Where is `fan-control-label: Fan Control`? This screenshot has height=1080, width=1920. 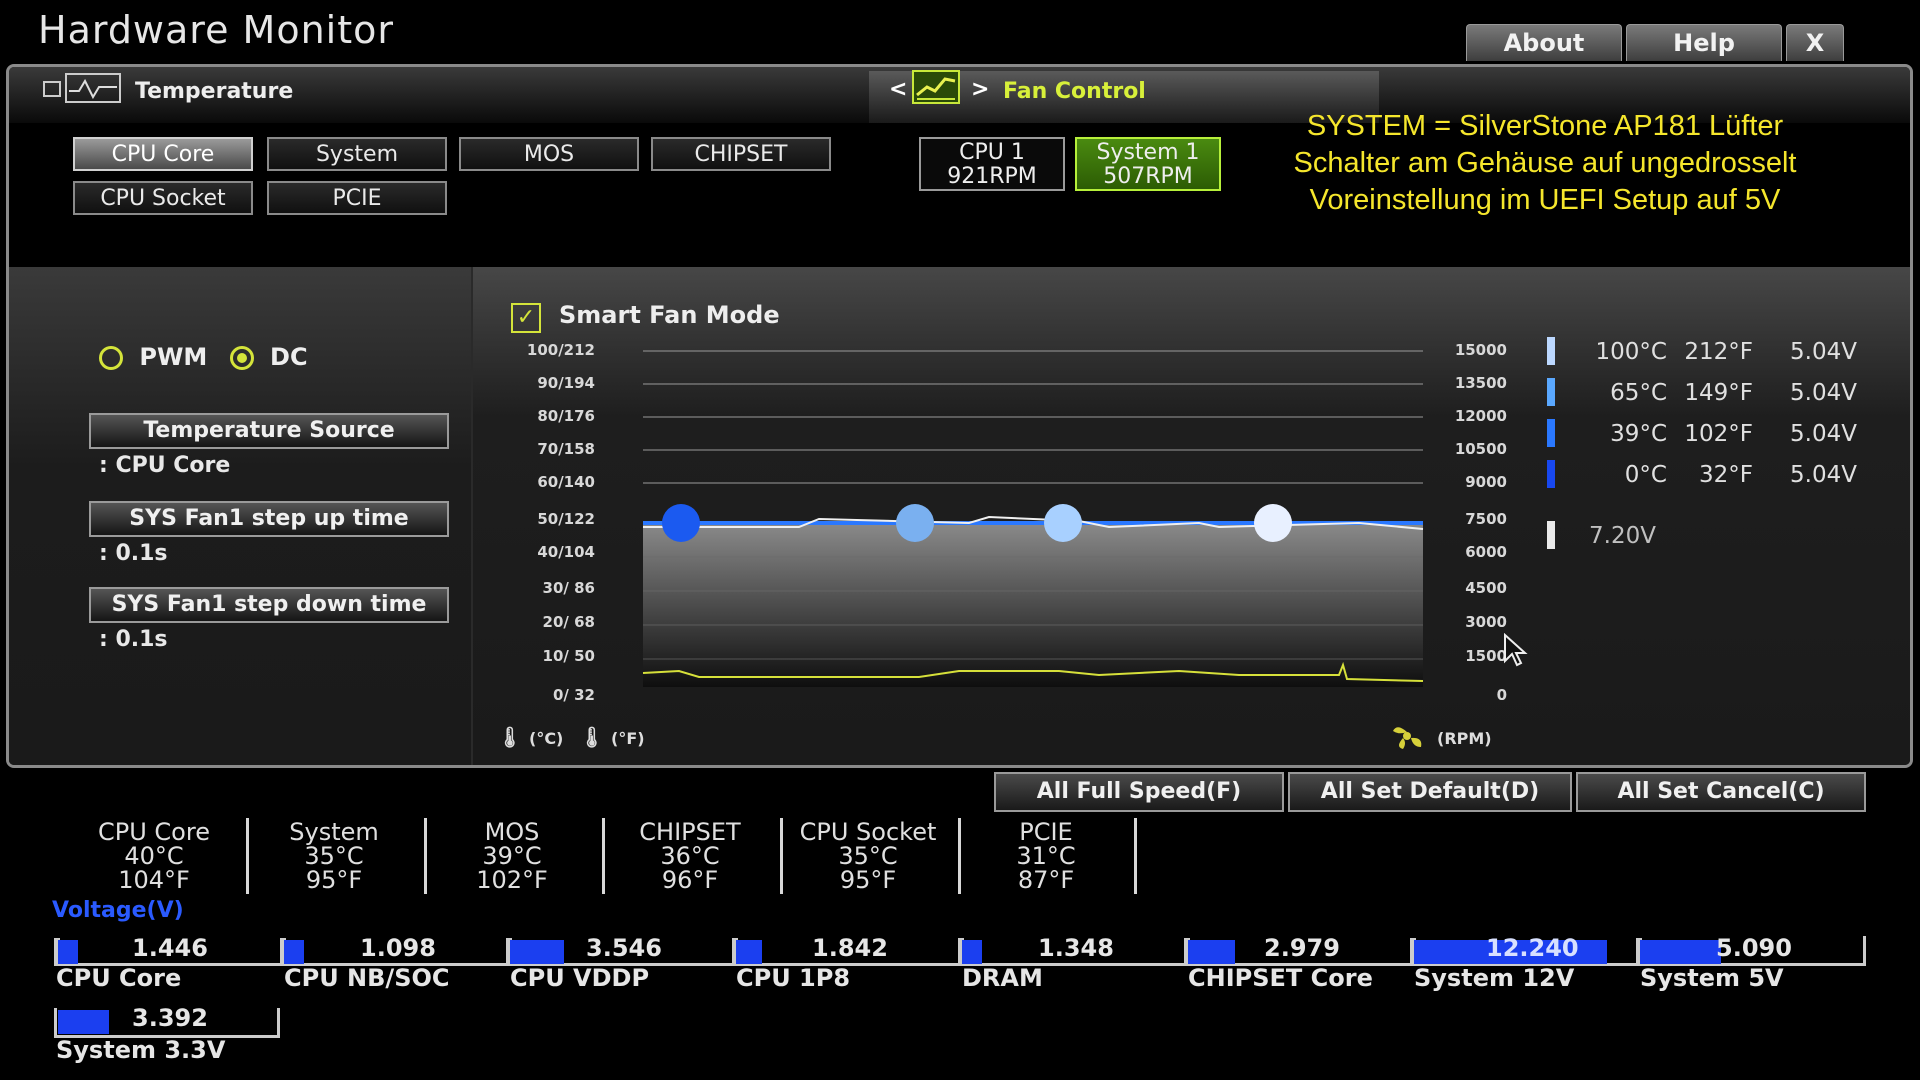
fan-control-label: Fan Control is located at coordinates (1074, 91).